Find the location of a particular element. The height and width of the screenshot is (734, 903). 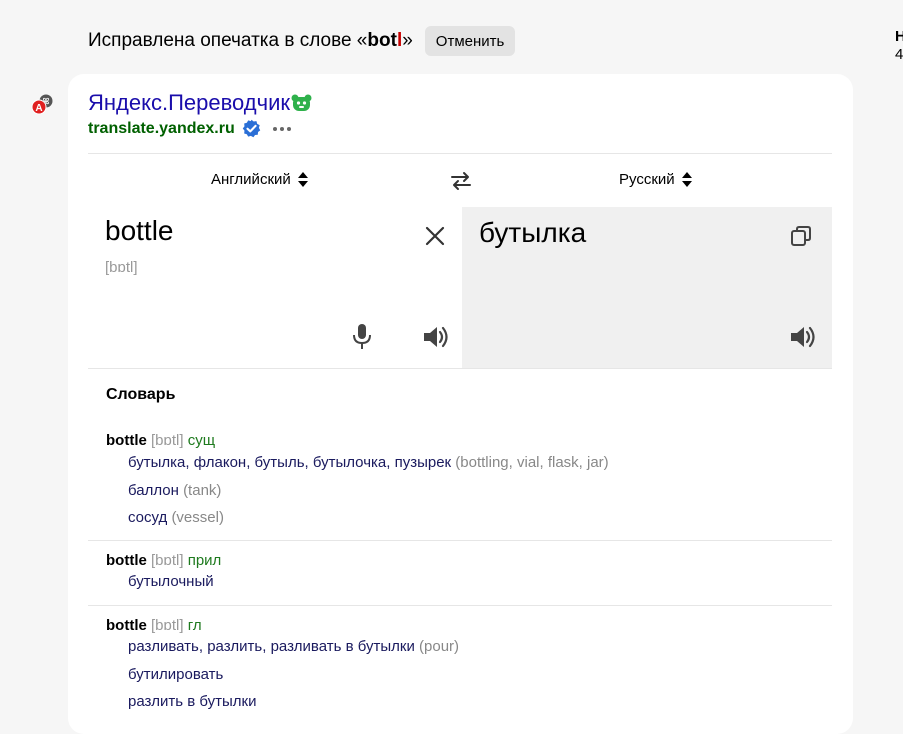

result-url: translate.yandex.ru is located at coordinates (190, 128).